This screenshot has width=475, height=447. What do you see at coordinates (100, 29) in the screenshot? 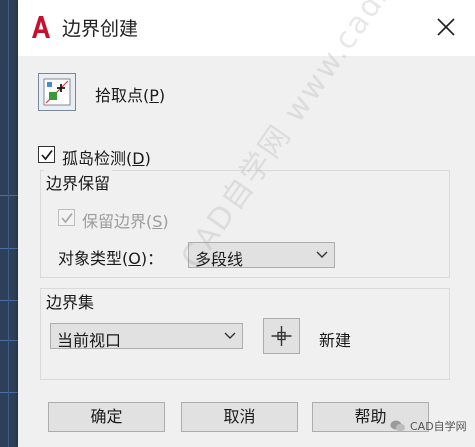
I see `window-title: 边界创建` at bounding box center [100, 29].